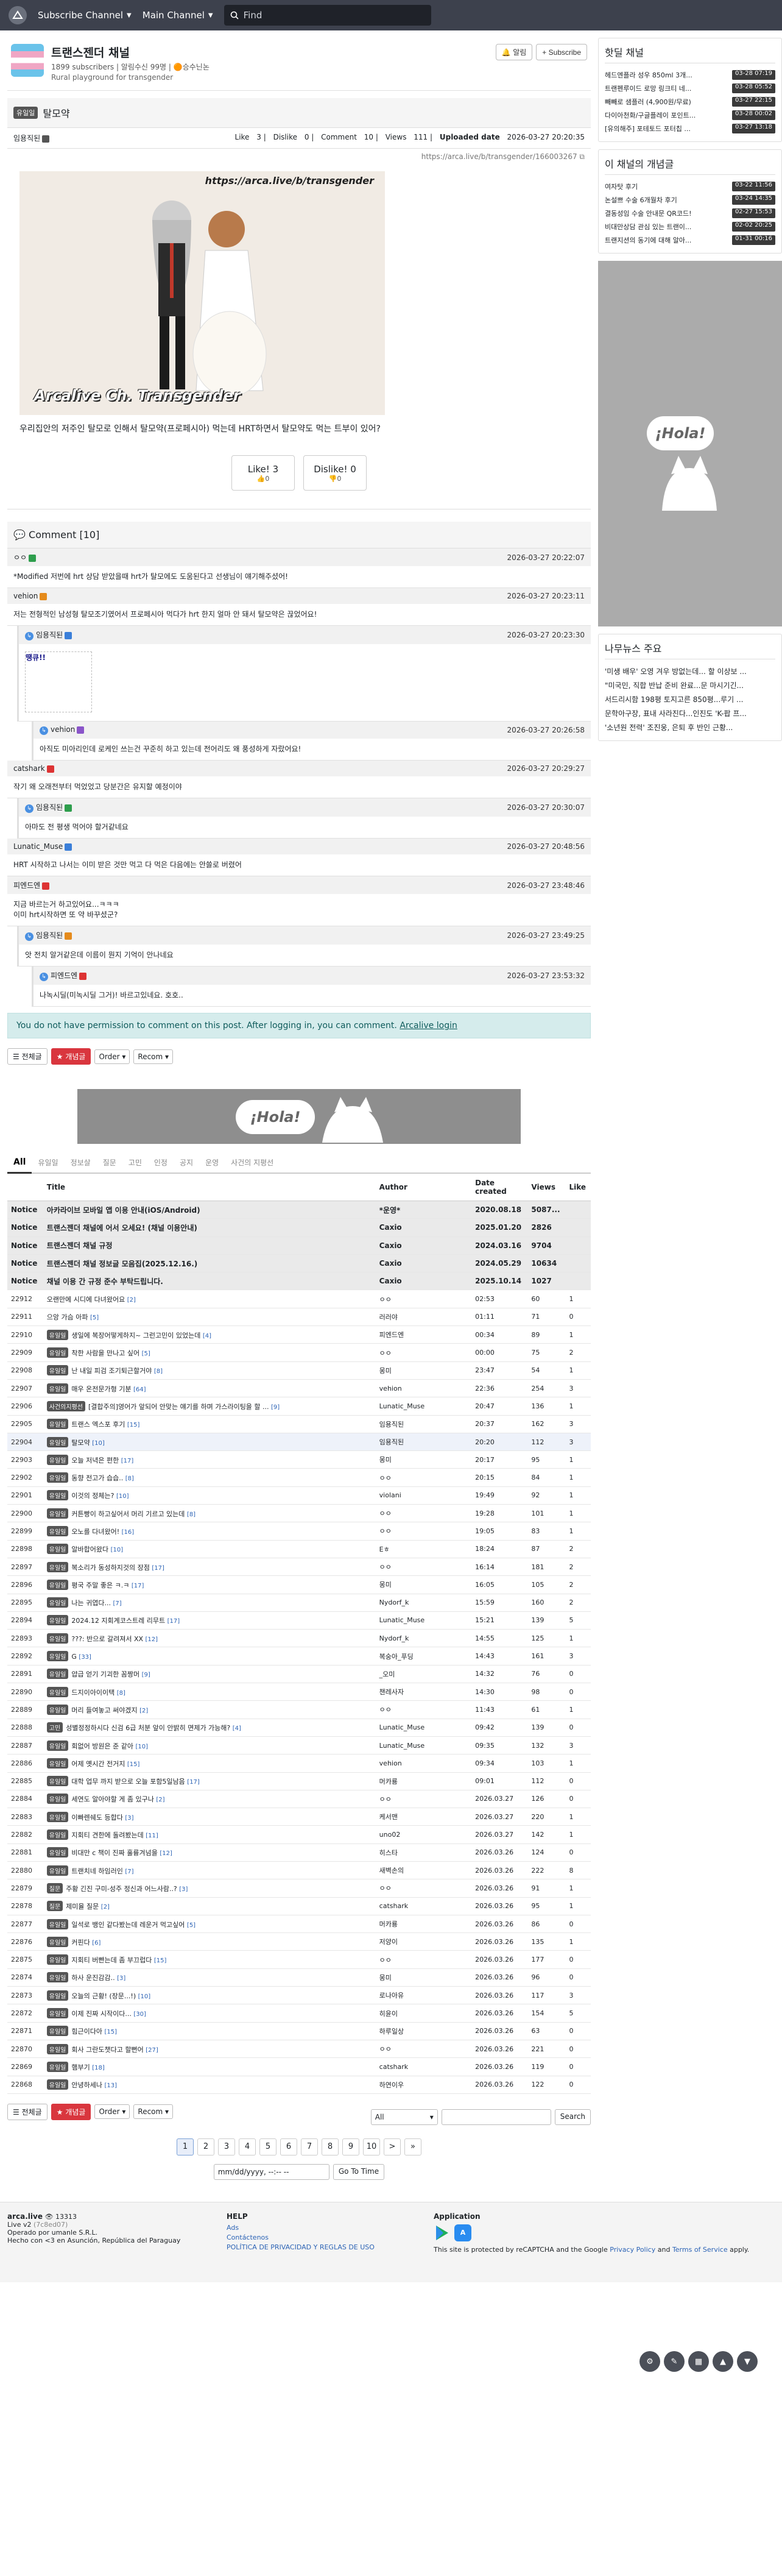 This screenshot has width=782, height=2576. I want to click on table-row: 22907 유일일 매우 온전문가형 기분 [64] vehion 22:36 254 3, so click(299, 1389).